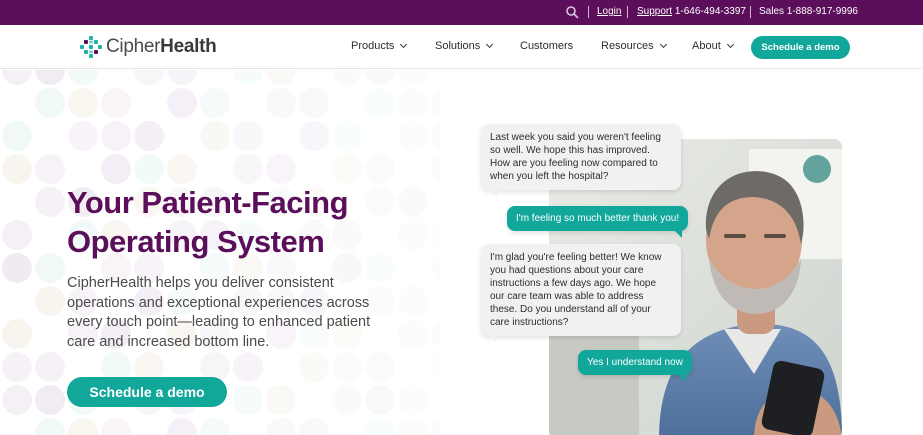  I want to click on nav-resources: Resources, so click(634, 46).